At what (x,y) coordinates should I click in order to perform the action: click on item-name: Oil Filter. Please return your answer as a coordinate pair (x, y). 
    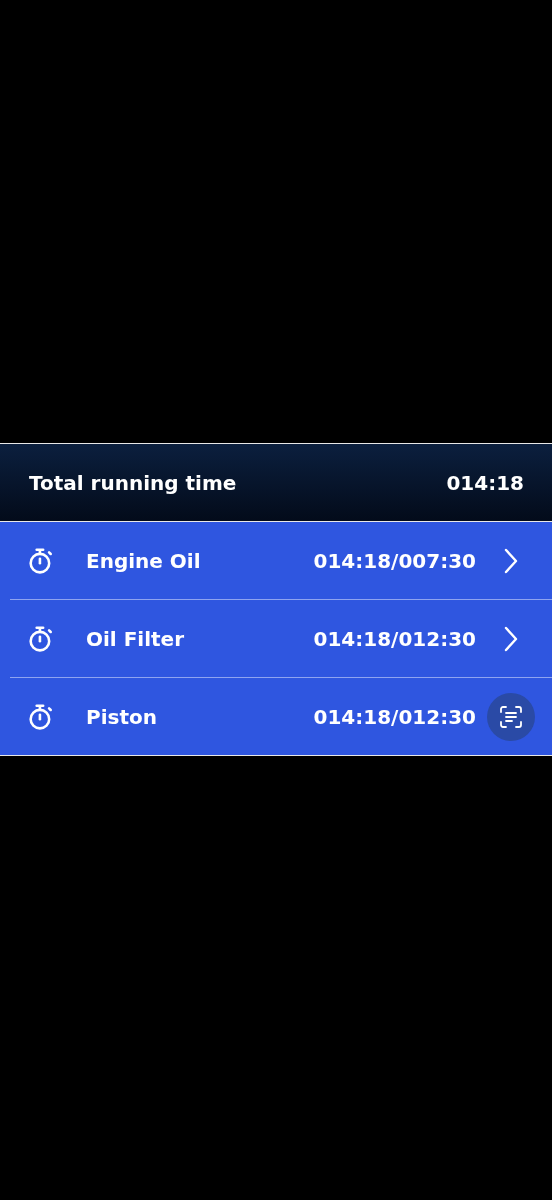
    Looking at the image, I should click on (136, 638).